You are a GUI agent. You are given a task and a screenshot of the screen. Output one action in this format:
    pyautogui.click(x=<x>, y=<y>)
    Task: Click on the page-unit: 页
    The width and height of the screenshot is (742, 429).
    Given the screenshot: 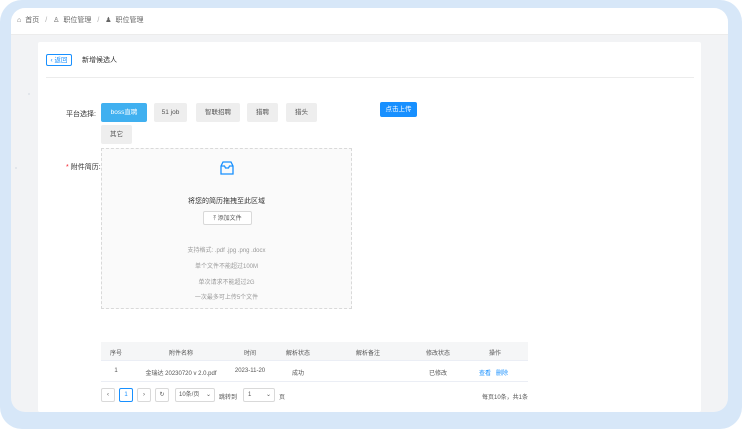 What is the action you would take?
    pyautogui.click(x=282, y=398)
    